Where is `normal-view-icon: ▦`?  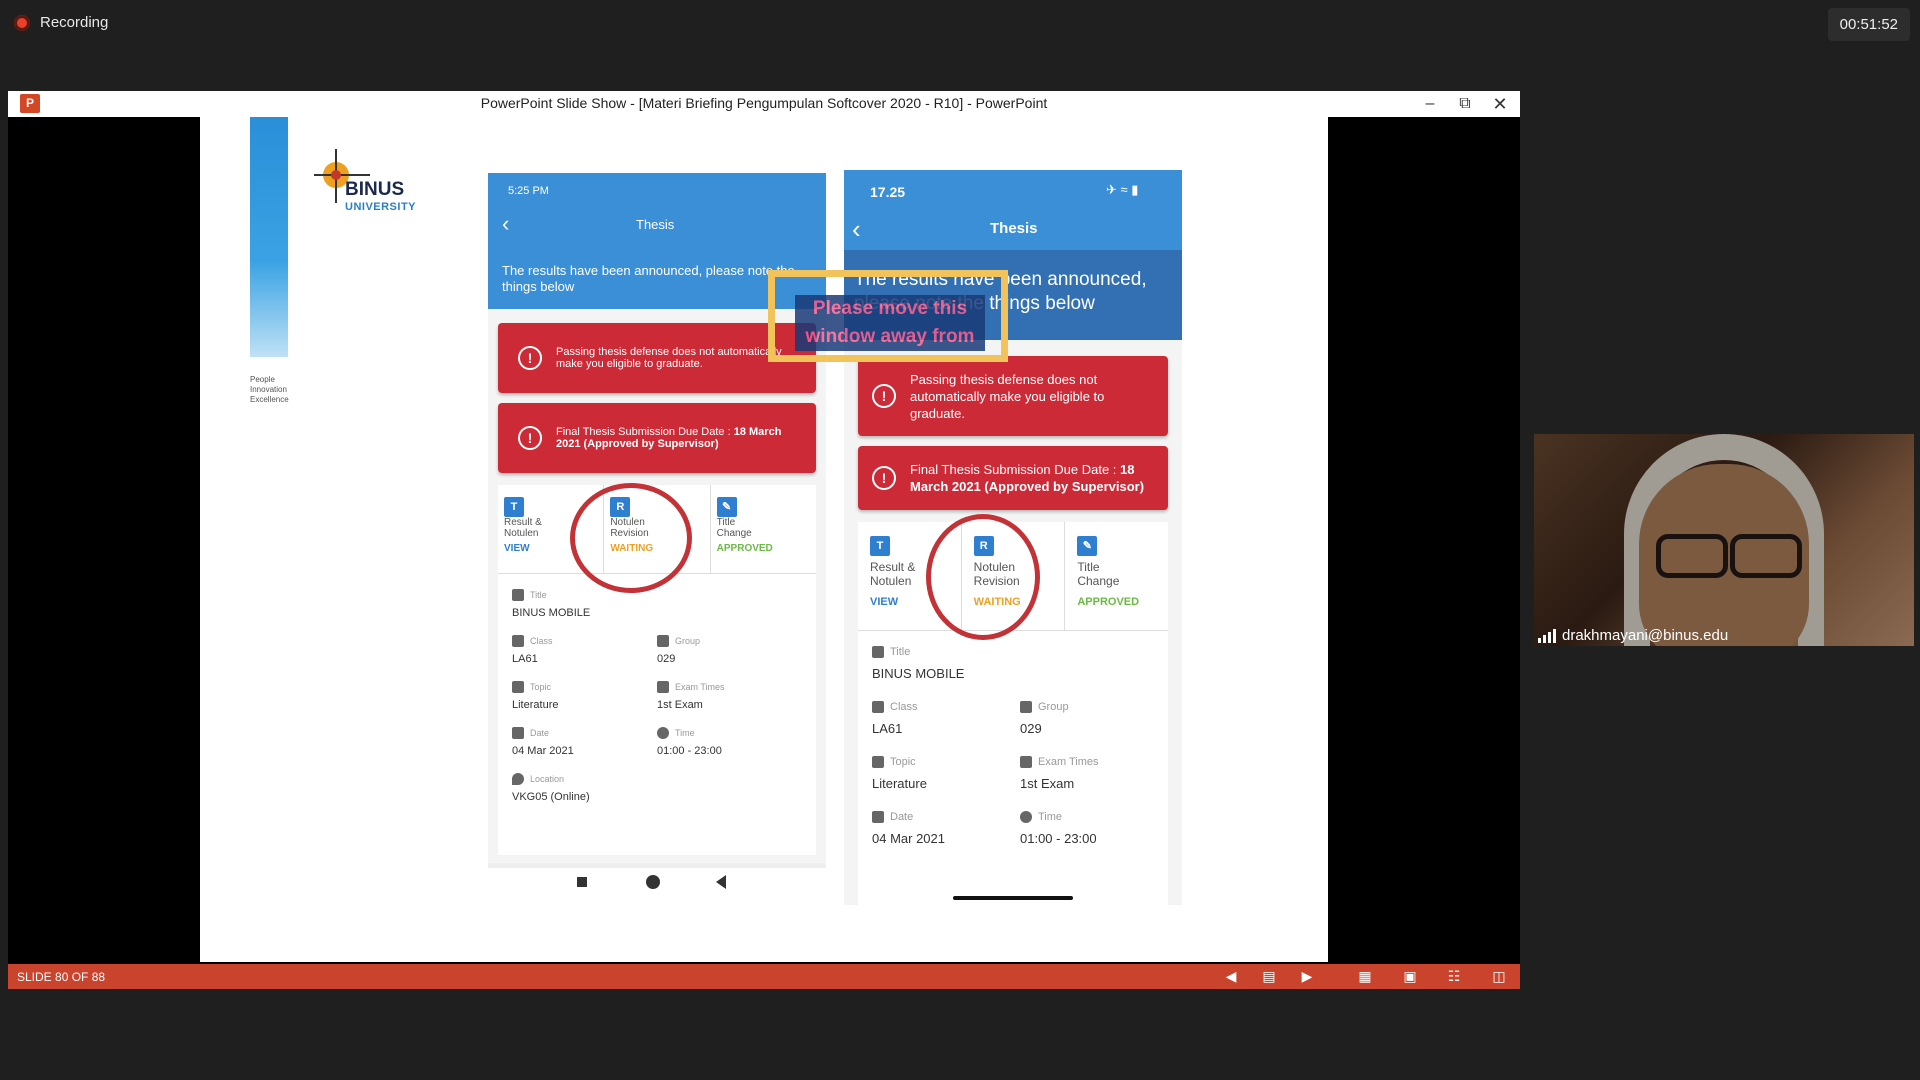
normal-view-icon: ▦ is located at coordinates (1365, 976).